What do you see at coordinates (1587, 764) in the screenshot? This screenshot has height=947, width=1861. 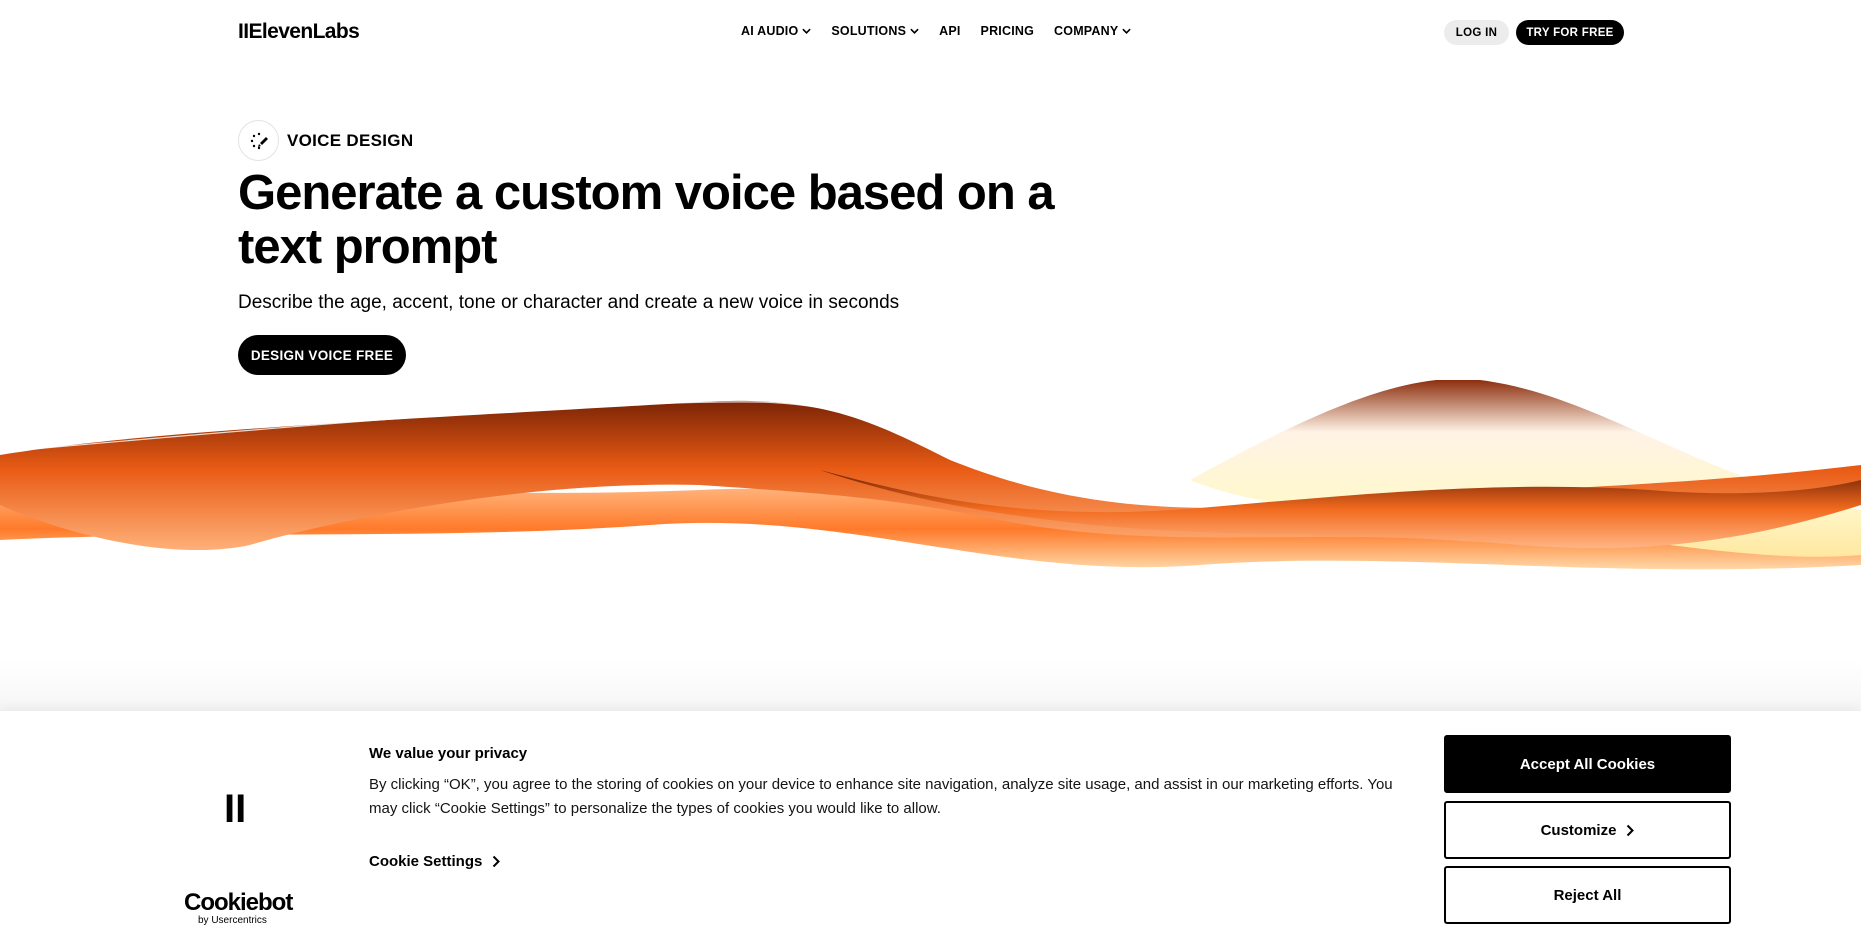 I see `accept-all-cookies-button: Accept All Cookies` at bounding box center [1587, 764].